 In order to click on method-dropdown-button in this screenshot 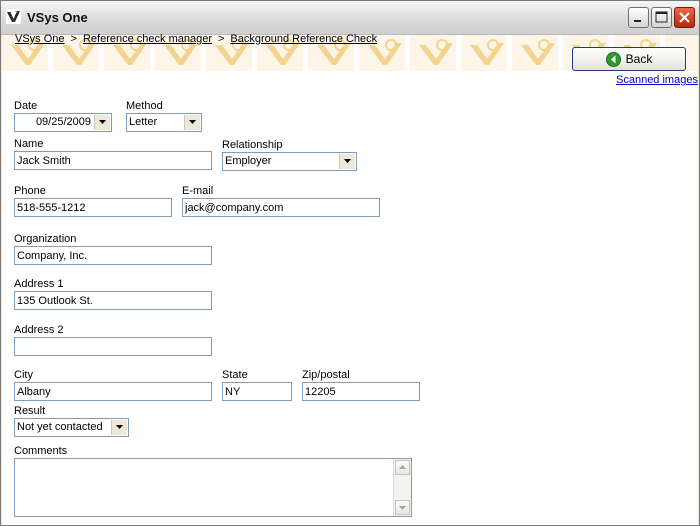, I will do `click(192, 122)`.